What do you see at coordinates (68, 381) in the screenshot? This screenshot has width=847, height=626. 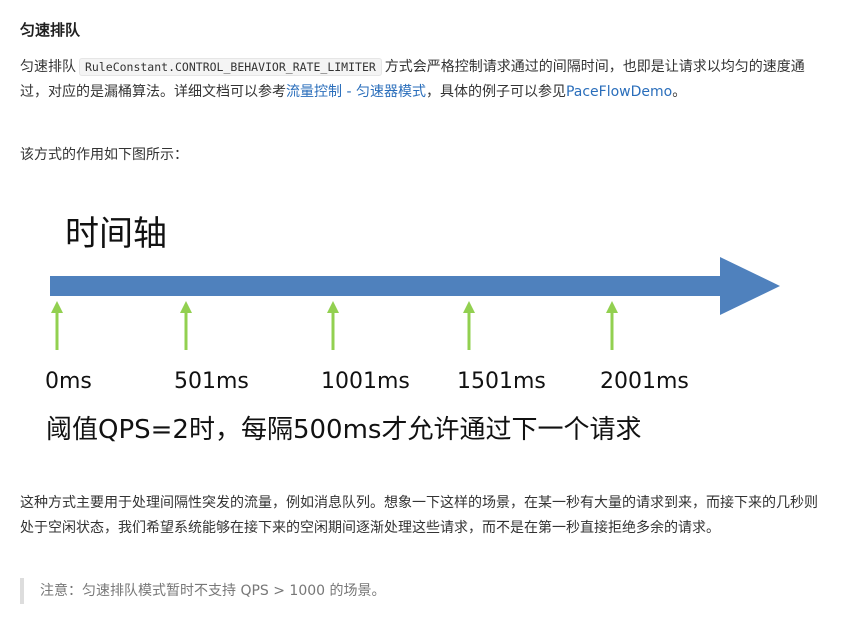 I see `tick-label: 0ms` at bounding box center [68, 381].